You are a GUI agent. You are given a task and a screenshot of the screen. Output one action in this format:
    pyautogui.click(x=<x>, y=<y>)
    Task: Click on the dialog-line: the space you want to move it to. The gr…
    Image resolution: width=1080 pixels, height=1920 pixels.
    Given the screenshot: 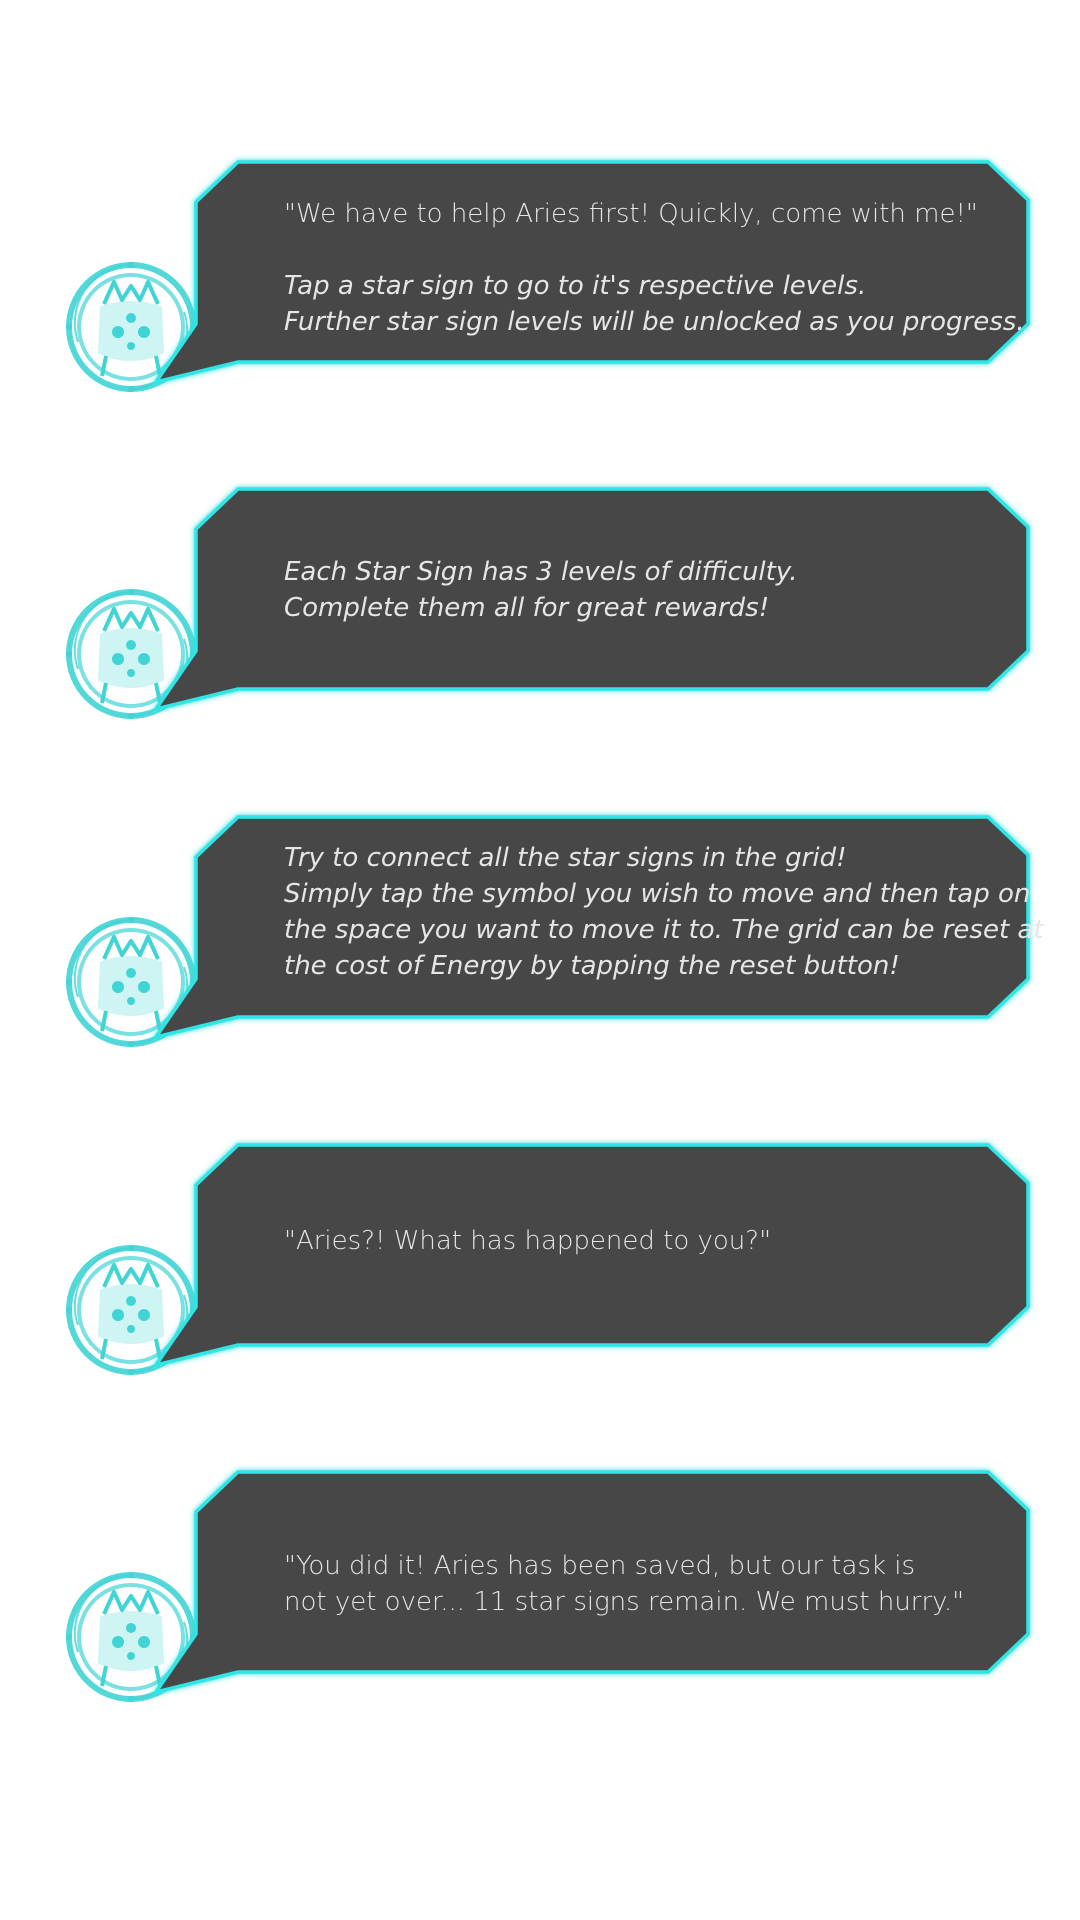 What is the action you would take?
    pyautogui.click(x=664, y=930)
    